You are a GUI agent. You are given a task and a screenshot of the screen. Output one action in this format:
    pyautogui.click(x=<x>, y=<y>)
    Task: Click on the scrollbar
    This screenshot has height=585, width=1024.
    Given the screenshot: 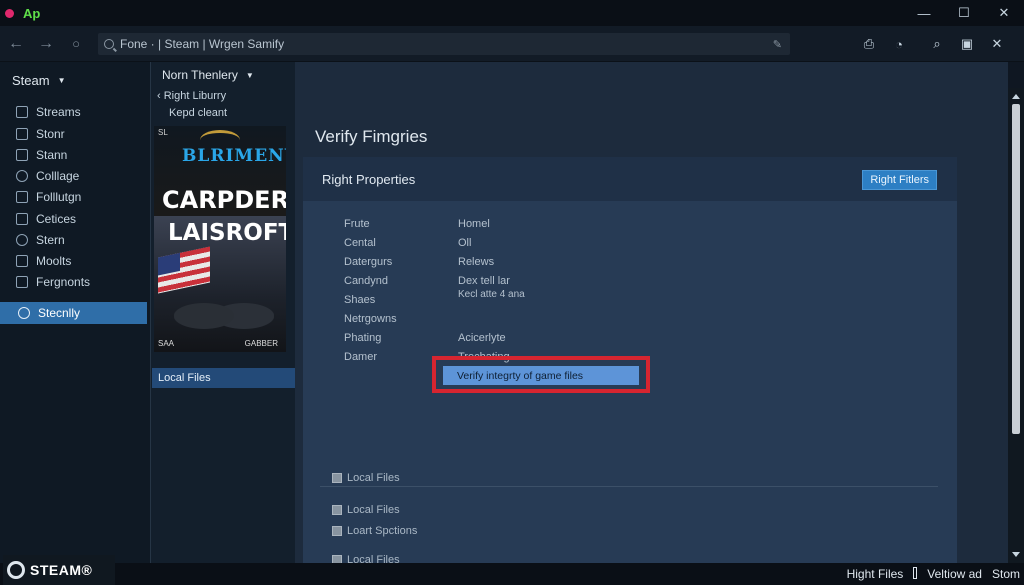 What is the action you would take?
    pyautogui.click(x=1016, y=325)
    